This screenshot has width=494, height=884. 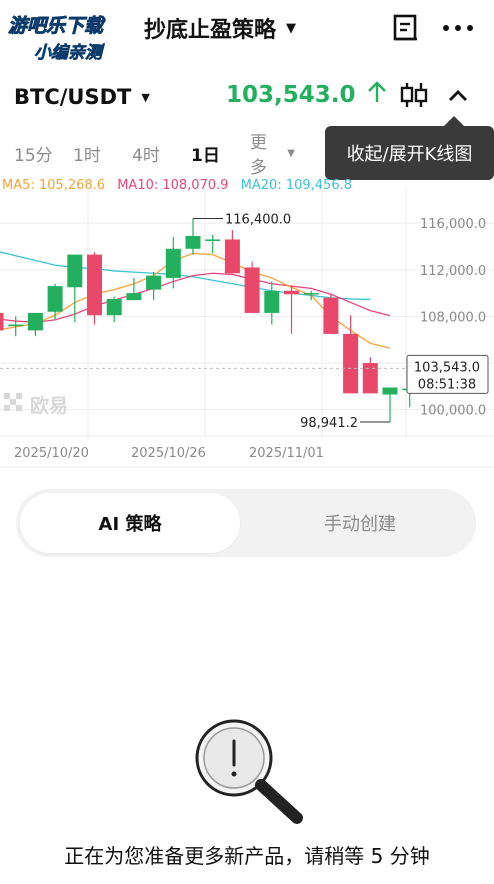 I want to click on empty-state-search-icon, so click(x=246, y=770).